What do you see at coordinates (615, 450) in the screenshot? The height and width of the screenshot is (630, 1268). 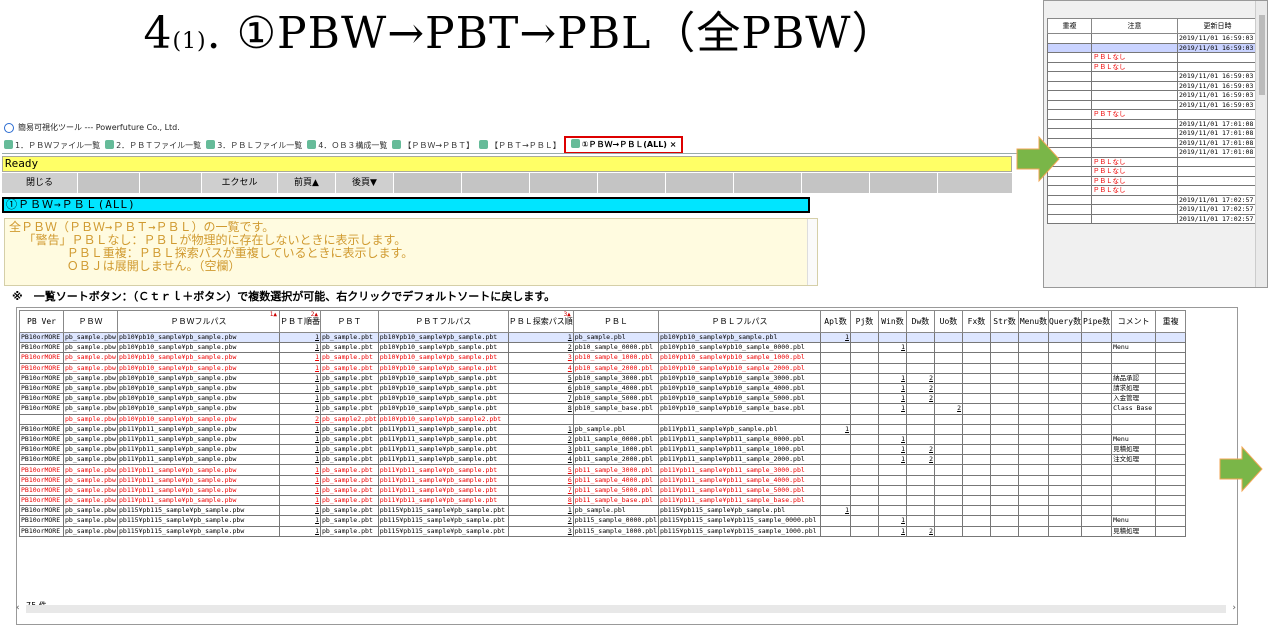 I see `table-cell: pb11_sample_1000.pbl` at bounding box center [615, 450].